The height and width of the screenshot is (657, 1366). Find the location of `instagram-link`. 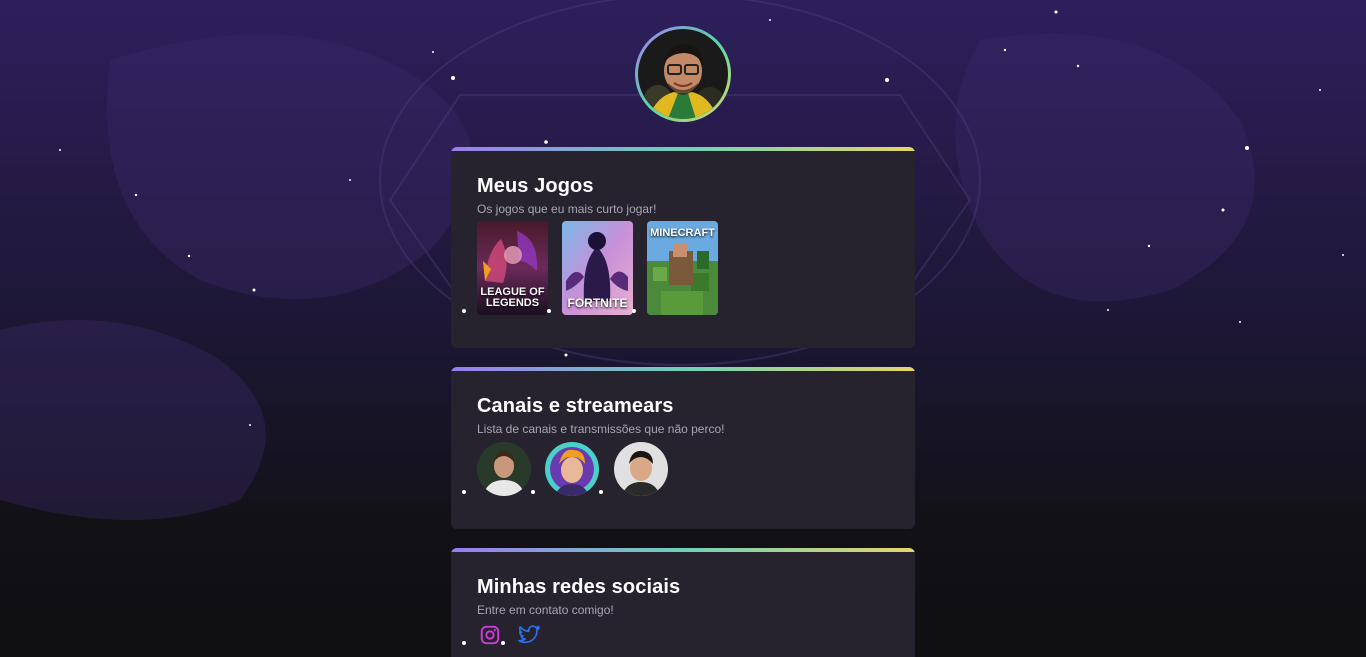

instagram-link is located at coordinates (490, 635).